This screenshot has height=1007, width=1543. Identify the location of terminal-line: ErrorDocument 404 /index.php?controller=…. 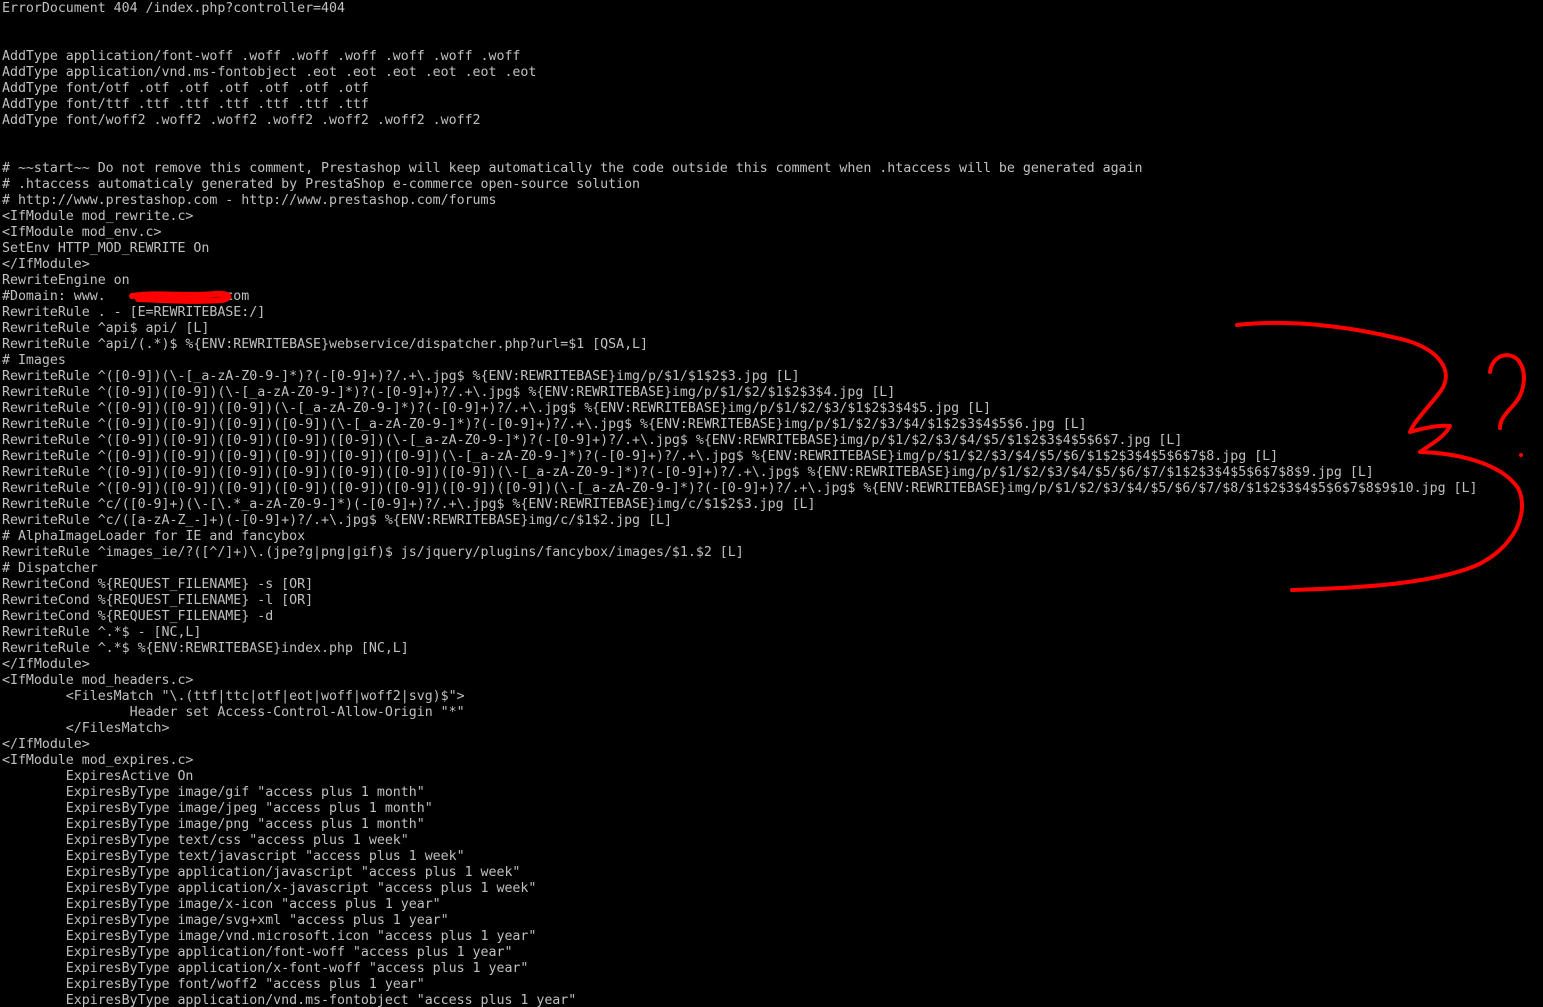
(173, 8).